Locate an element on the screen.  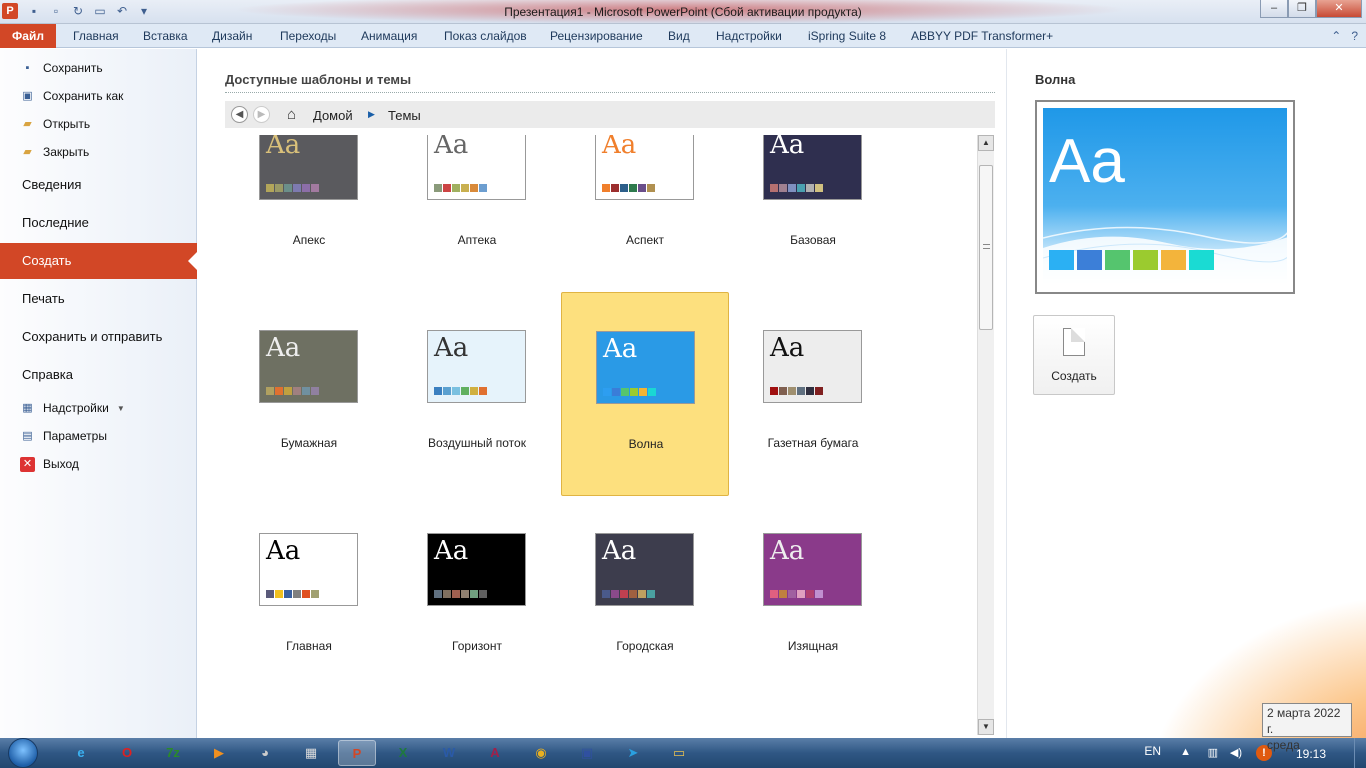
taskbar-ie-icon: e is located at coordinates (81, 753).